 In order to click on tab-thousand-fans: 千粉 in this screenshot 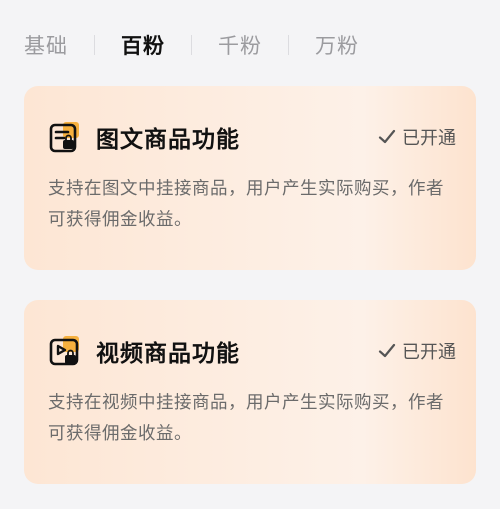, I will do `click(240, 45)`.